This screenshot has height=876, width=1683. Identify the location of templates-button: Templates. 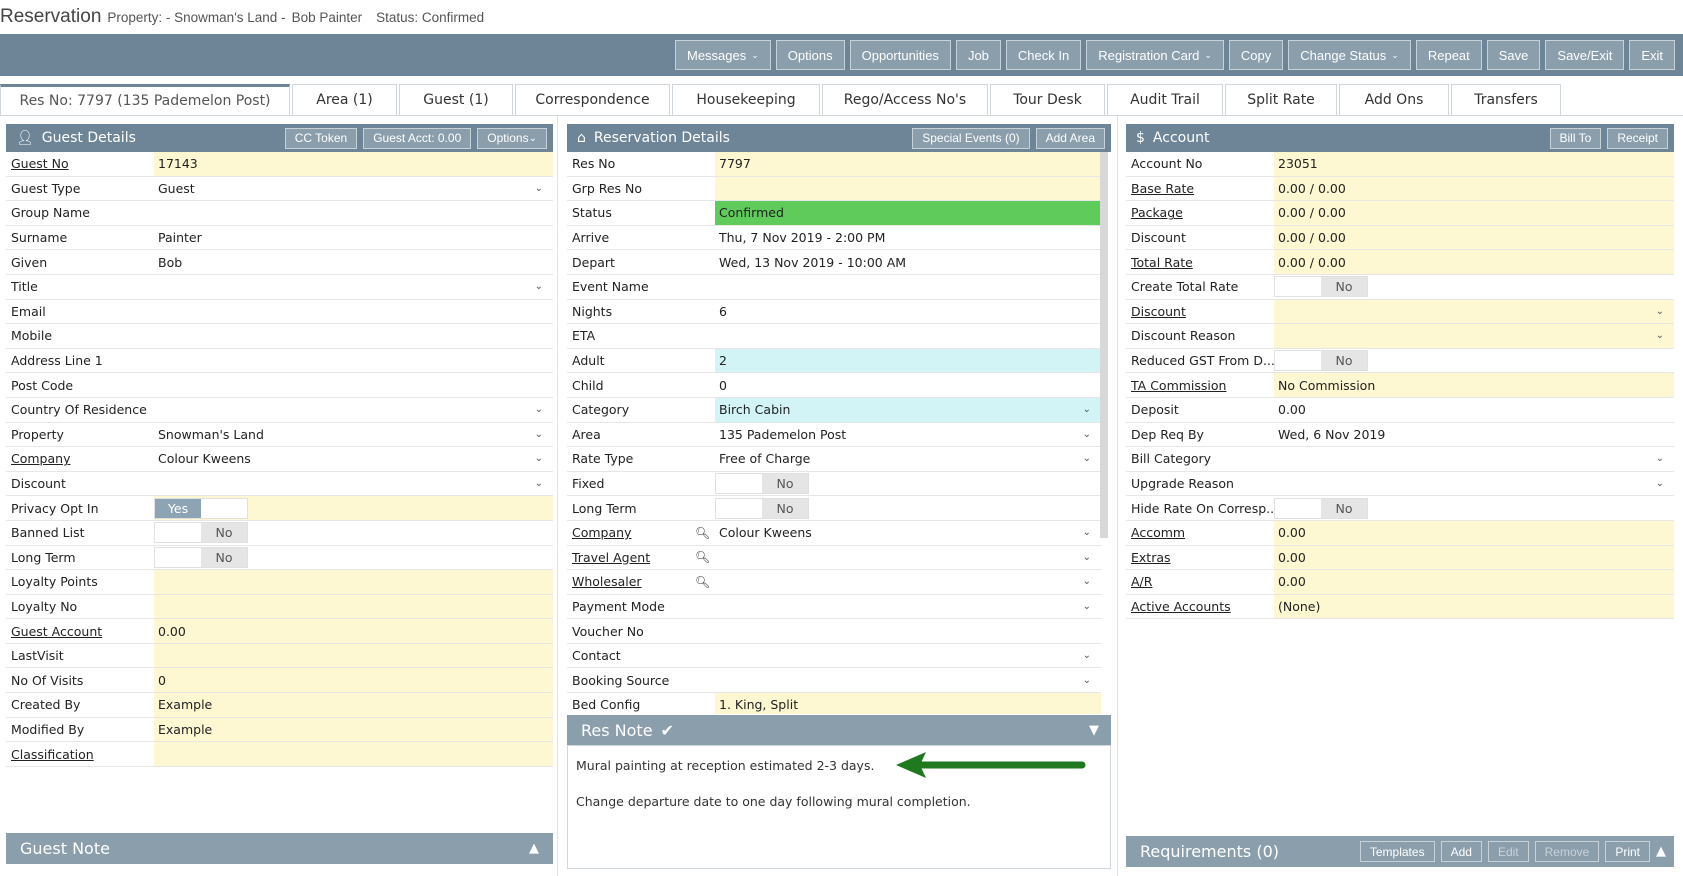
(1397, 851).